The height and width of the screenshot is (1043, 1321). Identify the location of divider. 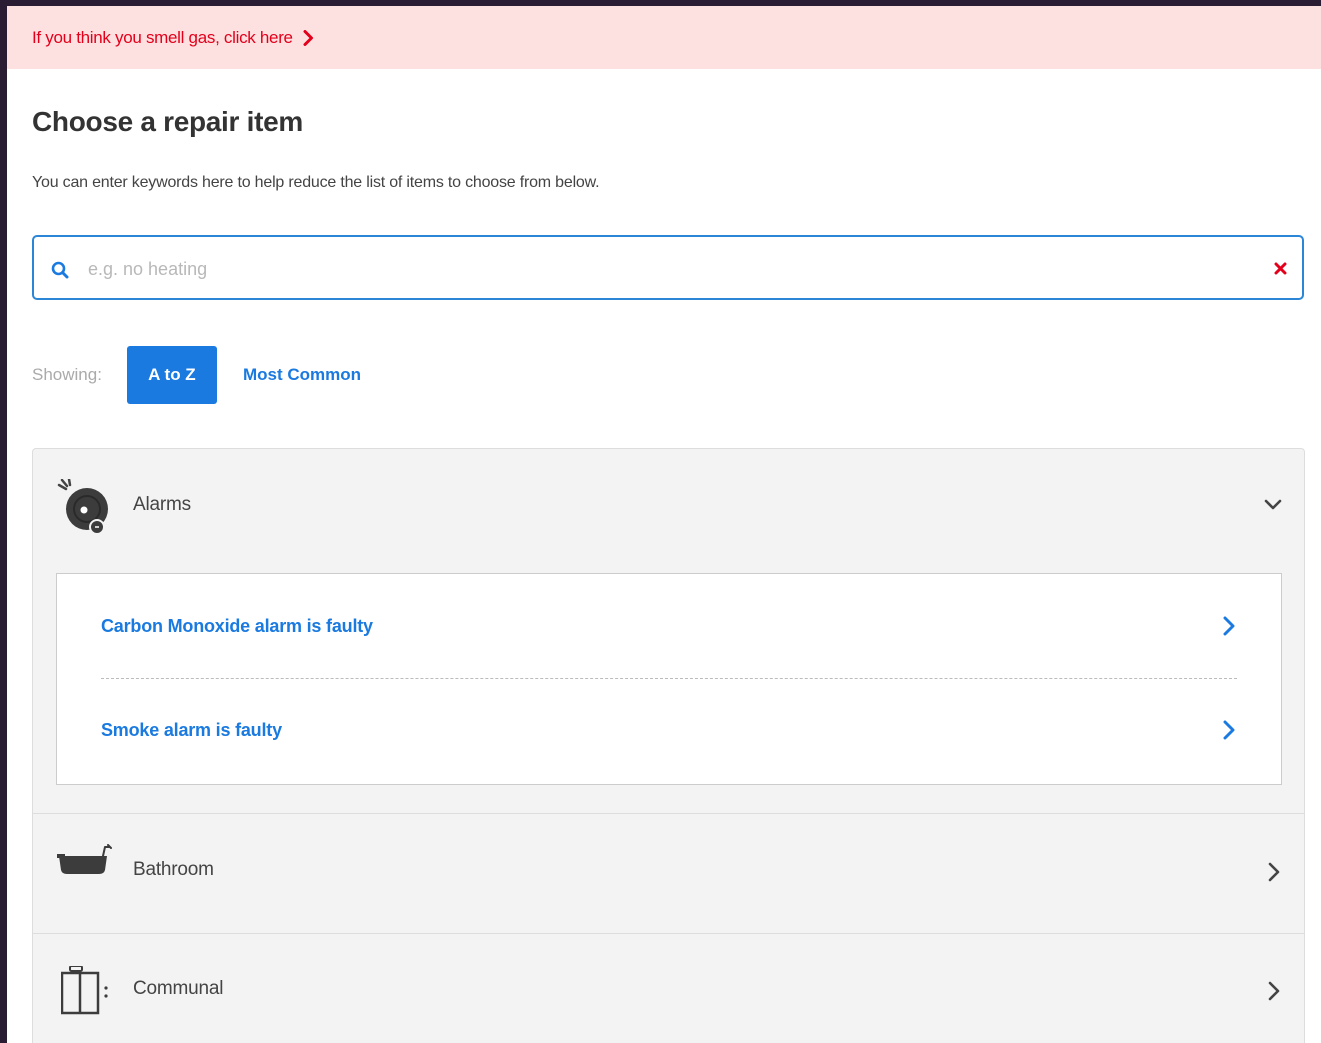
(669, 678).